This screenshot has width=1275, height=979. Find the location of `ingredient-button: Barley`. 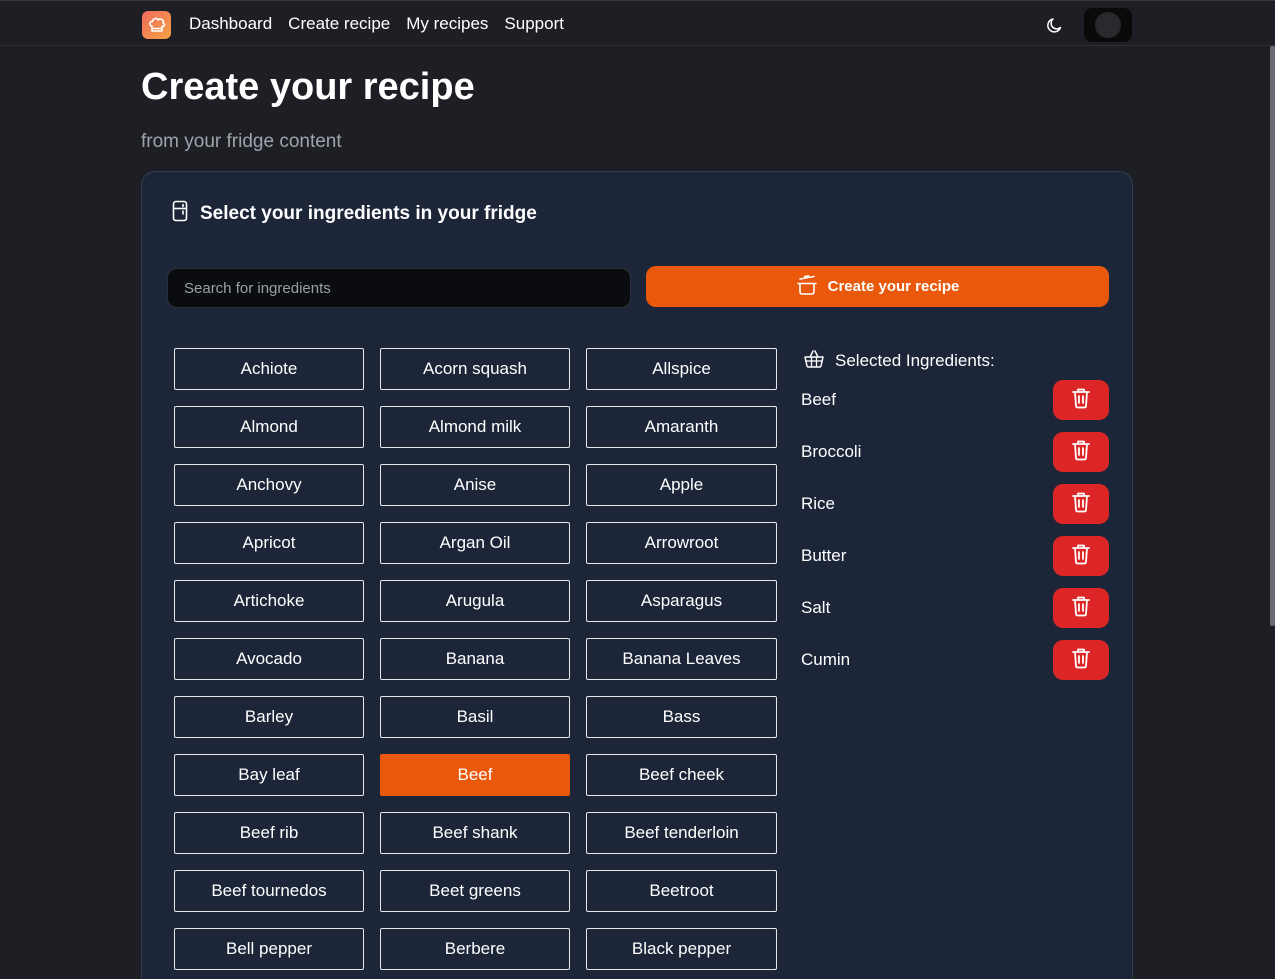

ingredient-button: Barley is located at coordinates (269, 717).